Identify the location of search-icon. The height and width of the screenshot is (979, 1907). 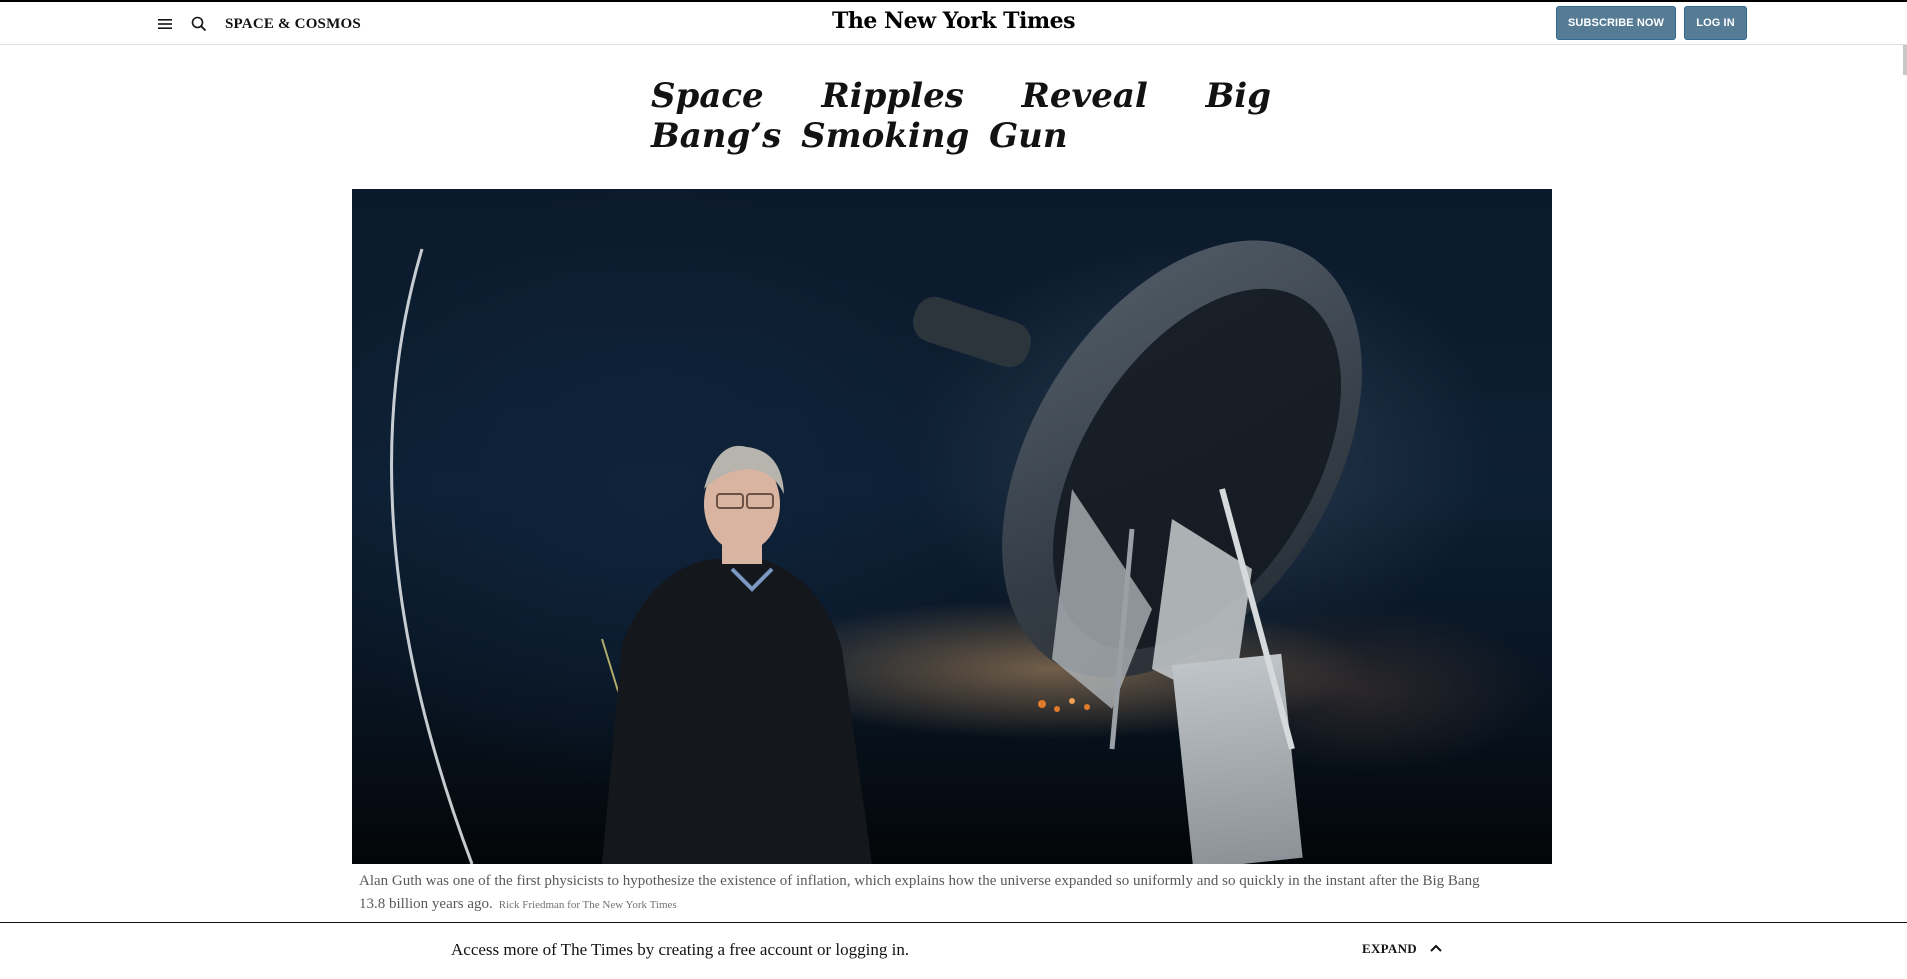
(199, 24).